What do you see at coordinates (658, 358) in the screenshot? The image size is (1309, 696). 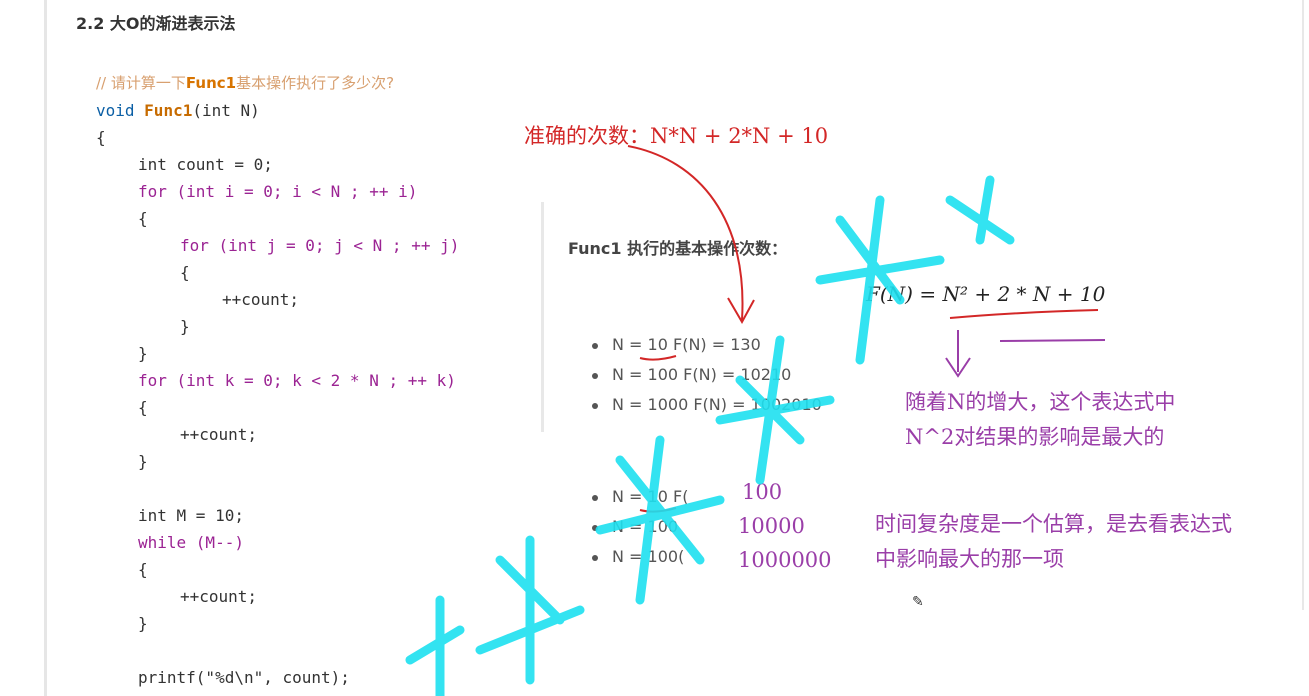 I see `red-underline` at bounding box center [658, 358].